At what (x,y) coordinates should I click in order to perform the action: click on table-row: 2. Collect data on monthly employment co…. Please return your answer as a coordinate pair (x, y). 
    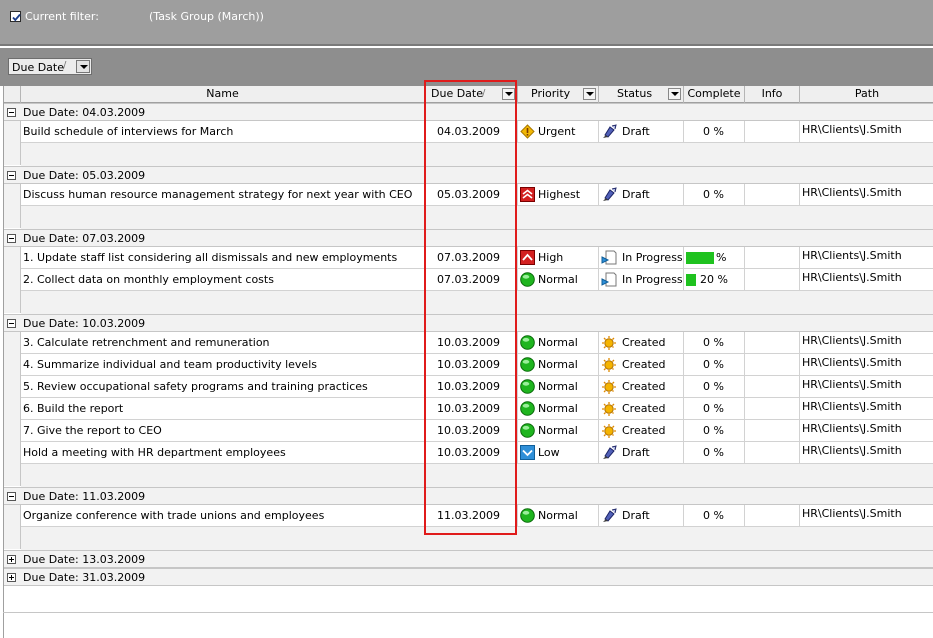
    Looking at the image, I should click on (477, 280).